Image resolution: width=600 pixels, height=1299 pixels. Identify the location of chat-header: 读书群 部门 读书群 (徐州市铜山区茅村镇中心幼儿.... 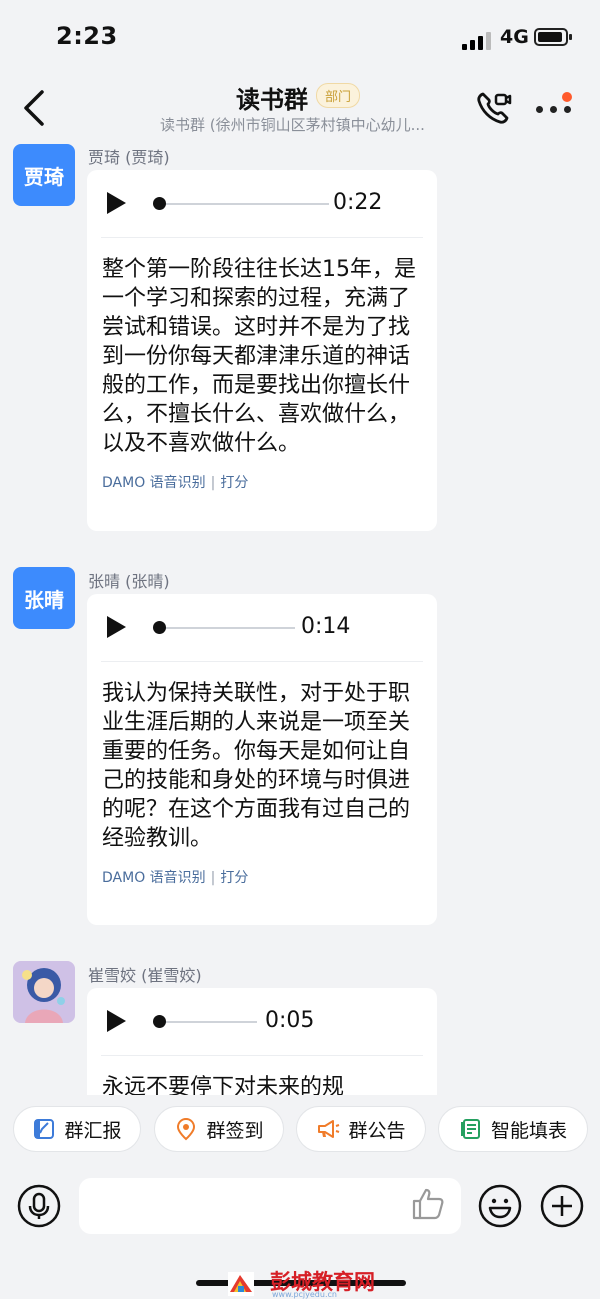
(300, 110).